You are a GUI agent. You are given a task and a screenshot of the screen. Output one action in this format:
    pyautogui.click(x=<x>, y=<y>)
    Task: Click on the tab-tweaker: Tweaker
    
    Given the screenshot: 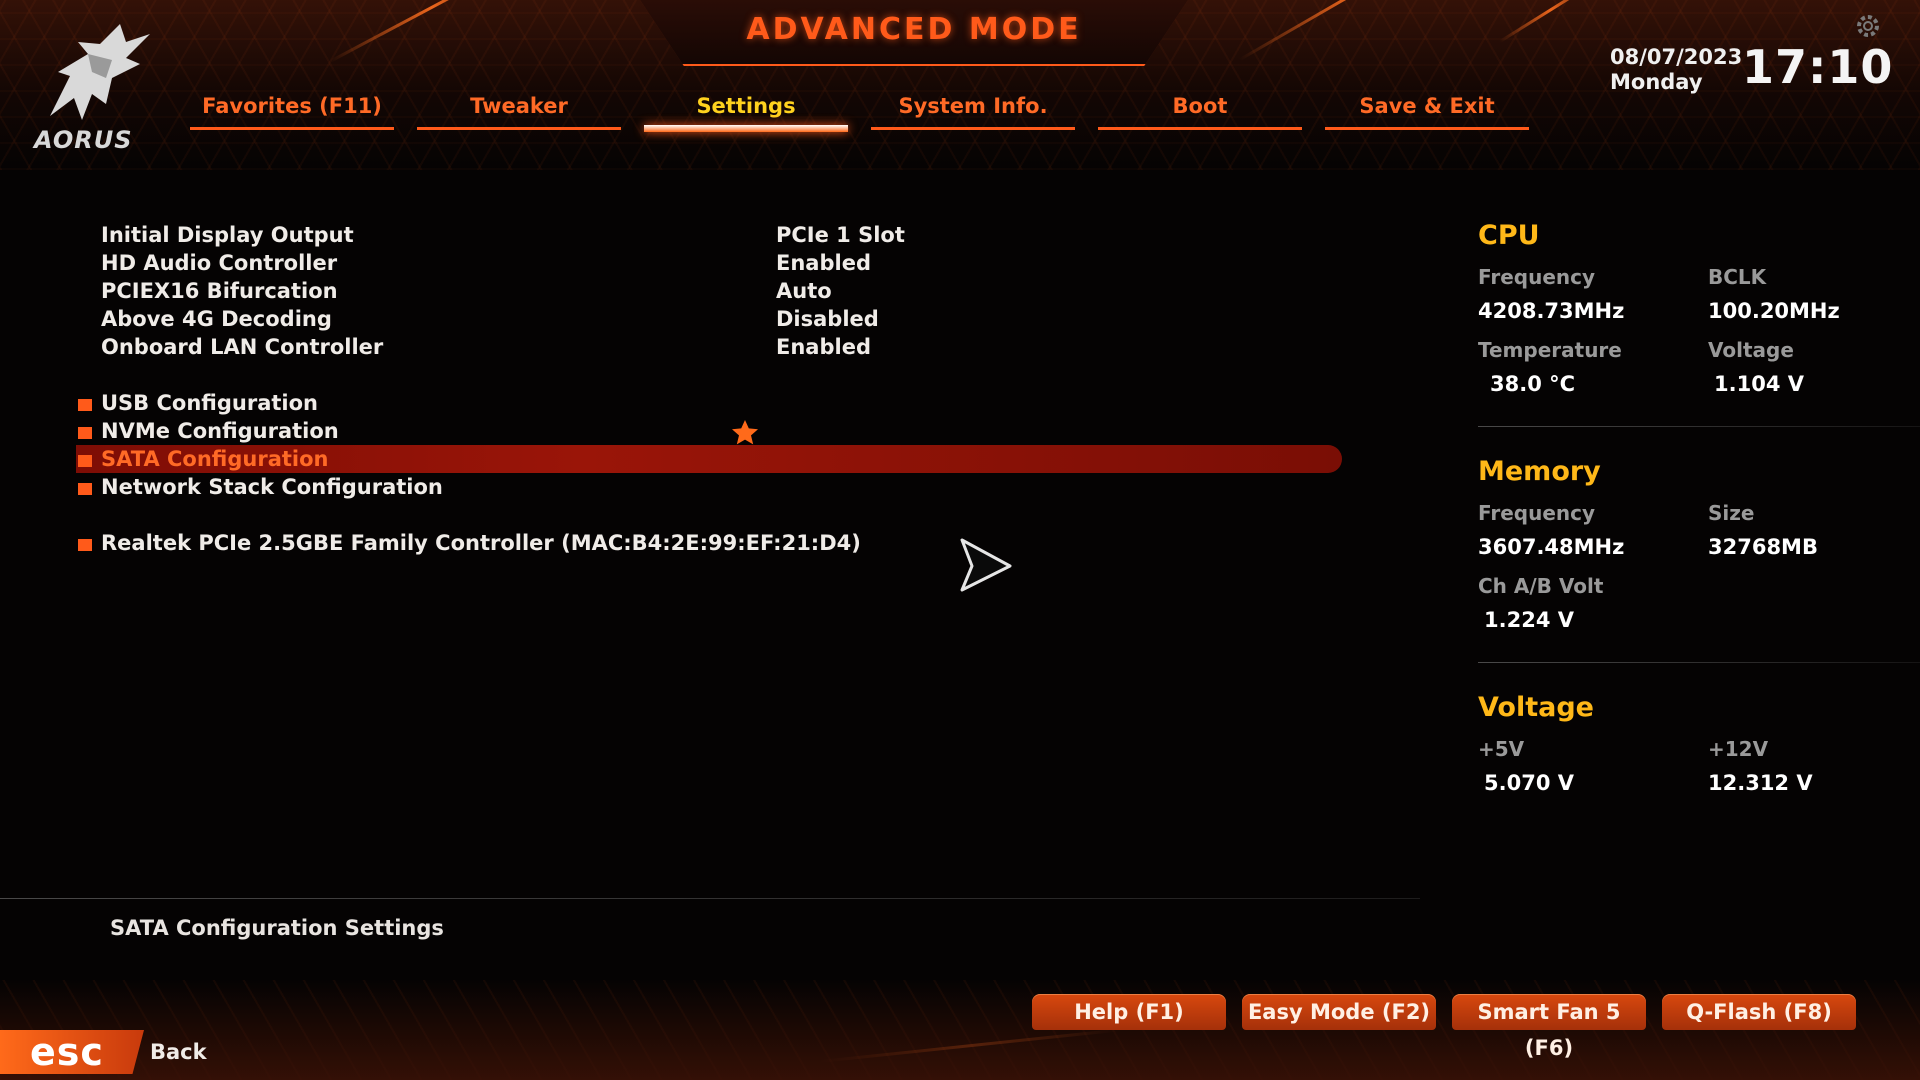 What is the action you would take?
    pyautogui.click(x=519, y=114)
    